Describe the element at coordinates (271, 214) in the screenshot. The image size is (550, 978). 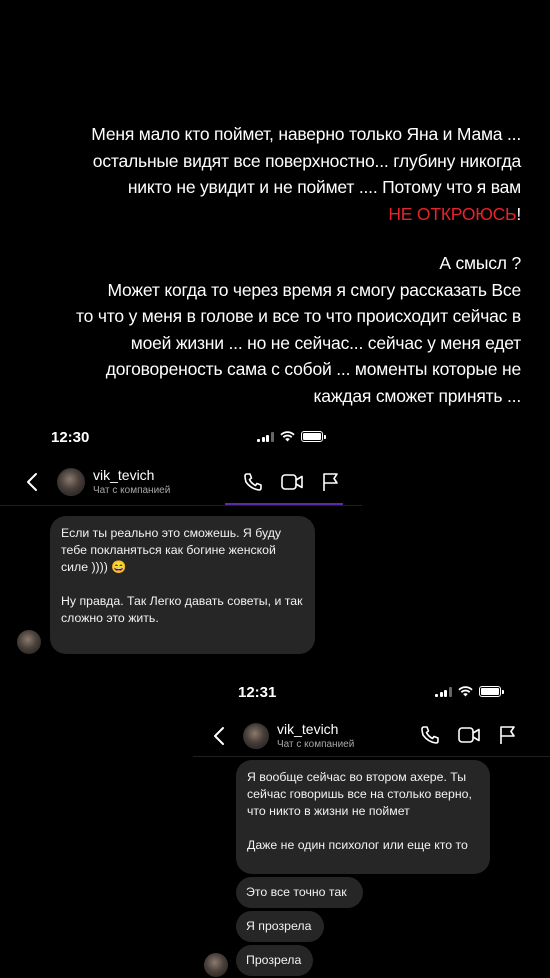
I see `story-line-highlight: НЕ ОТКРОЮСЬ!` at that location.